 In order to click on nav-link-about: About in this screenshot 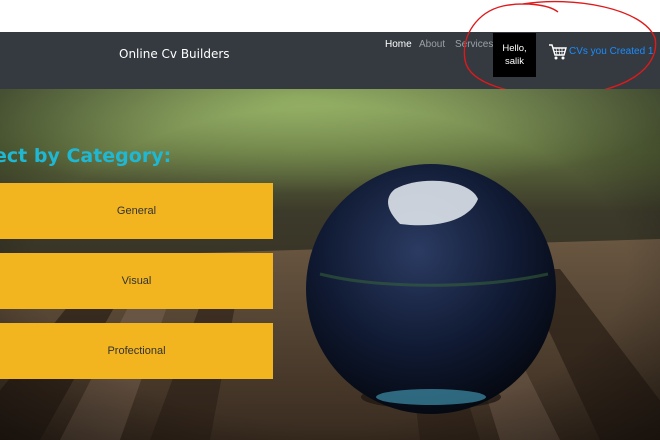, I will do `click(432, 44)`.